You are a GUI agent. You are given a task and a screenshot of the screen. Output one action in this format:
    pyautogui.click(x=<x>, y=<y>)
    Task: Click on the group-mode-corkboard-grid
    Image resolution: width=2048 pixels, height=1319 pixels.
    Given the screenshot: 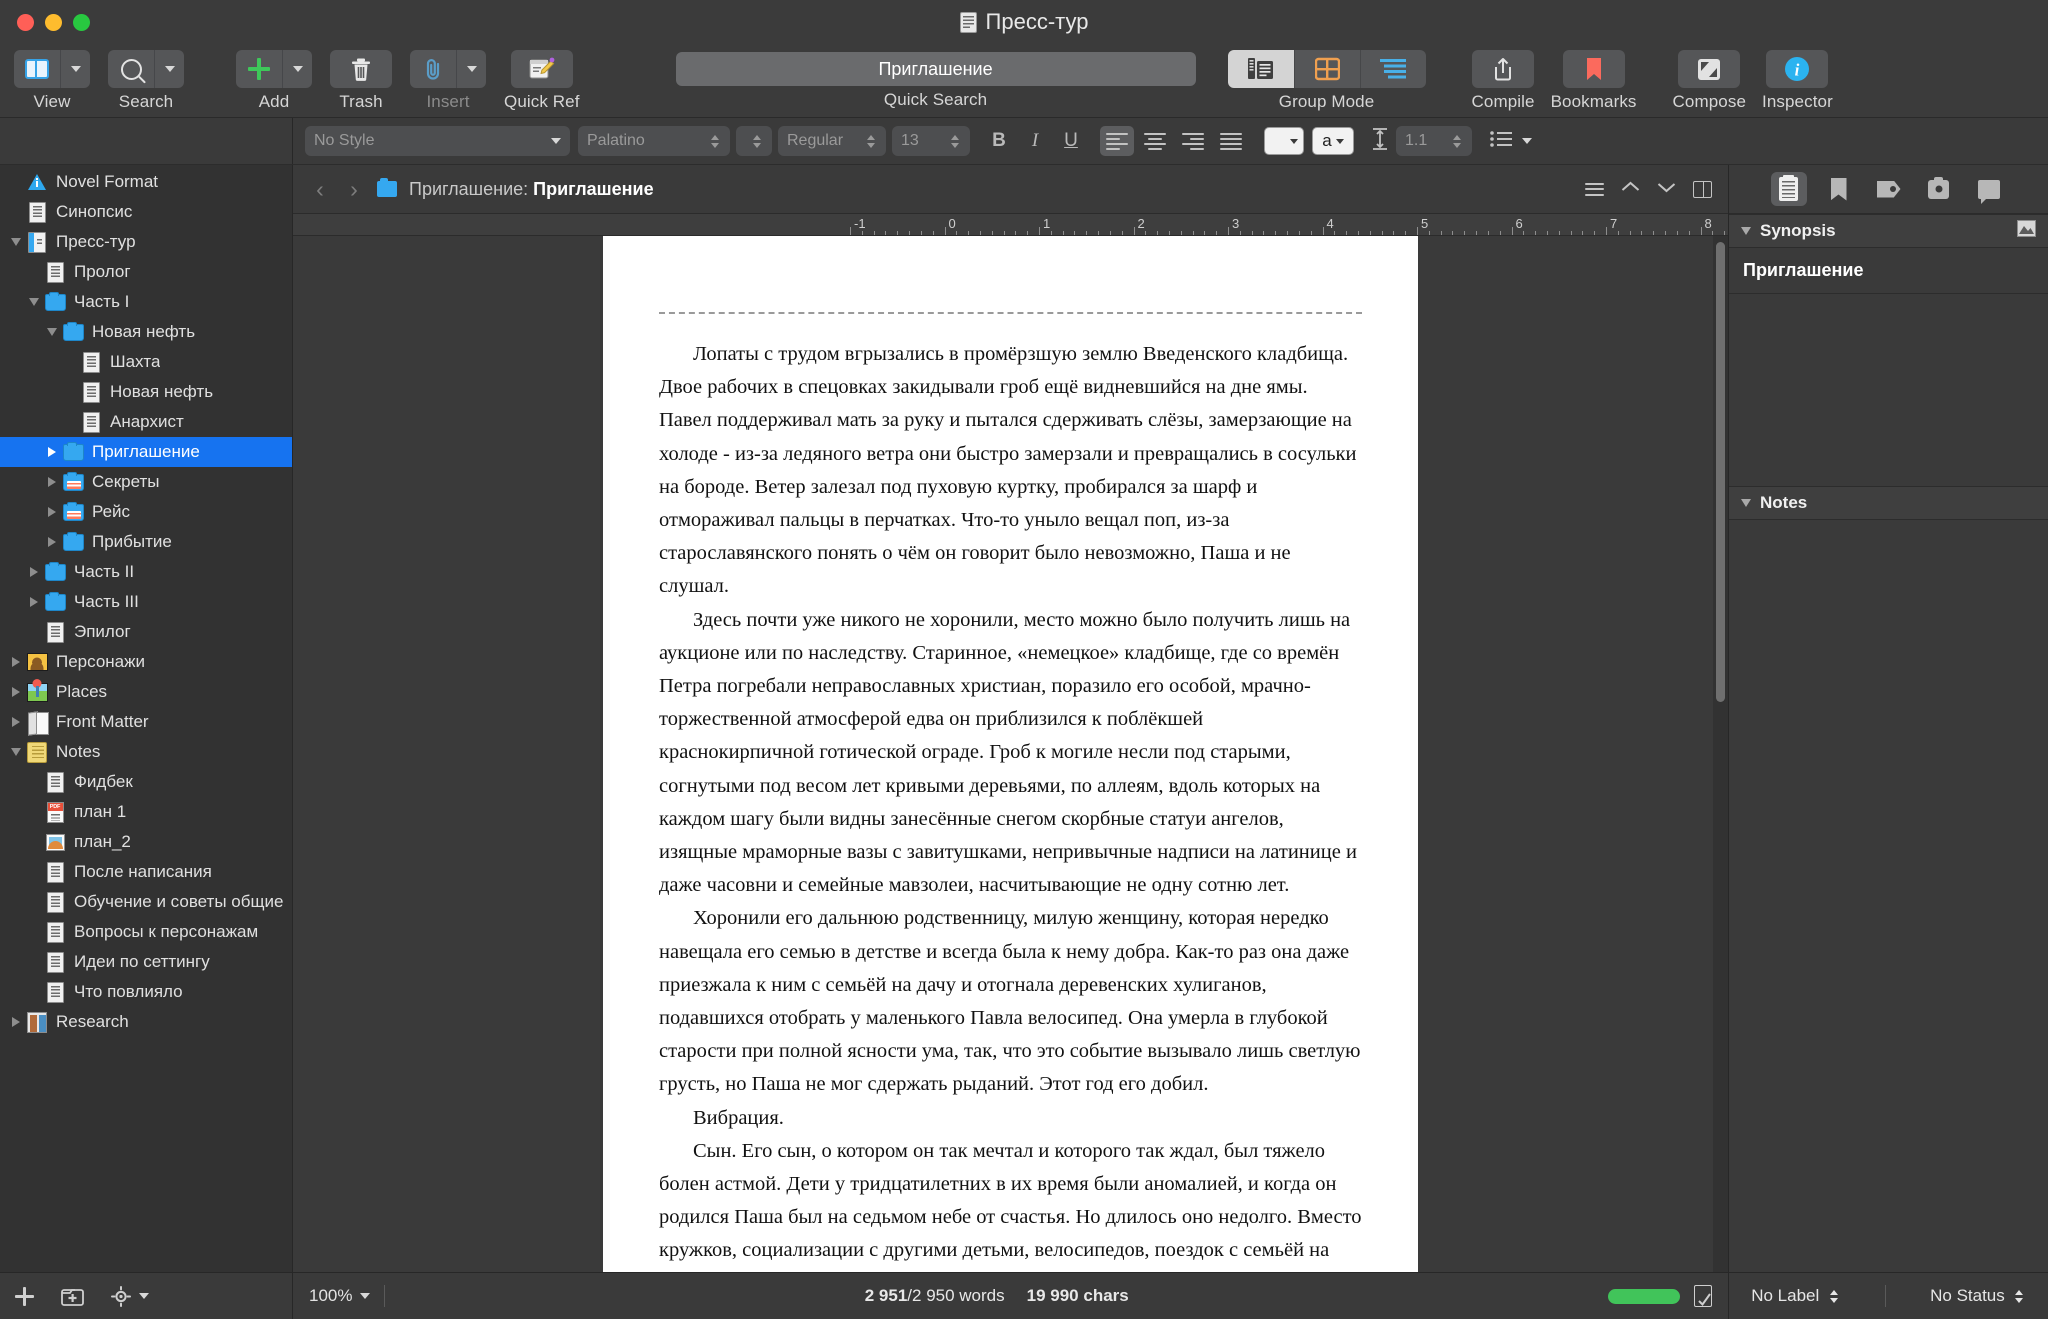 What is the action you would take?
    pyautogui.click(x=1326, y=69)
    